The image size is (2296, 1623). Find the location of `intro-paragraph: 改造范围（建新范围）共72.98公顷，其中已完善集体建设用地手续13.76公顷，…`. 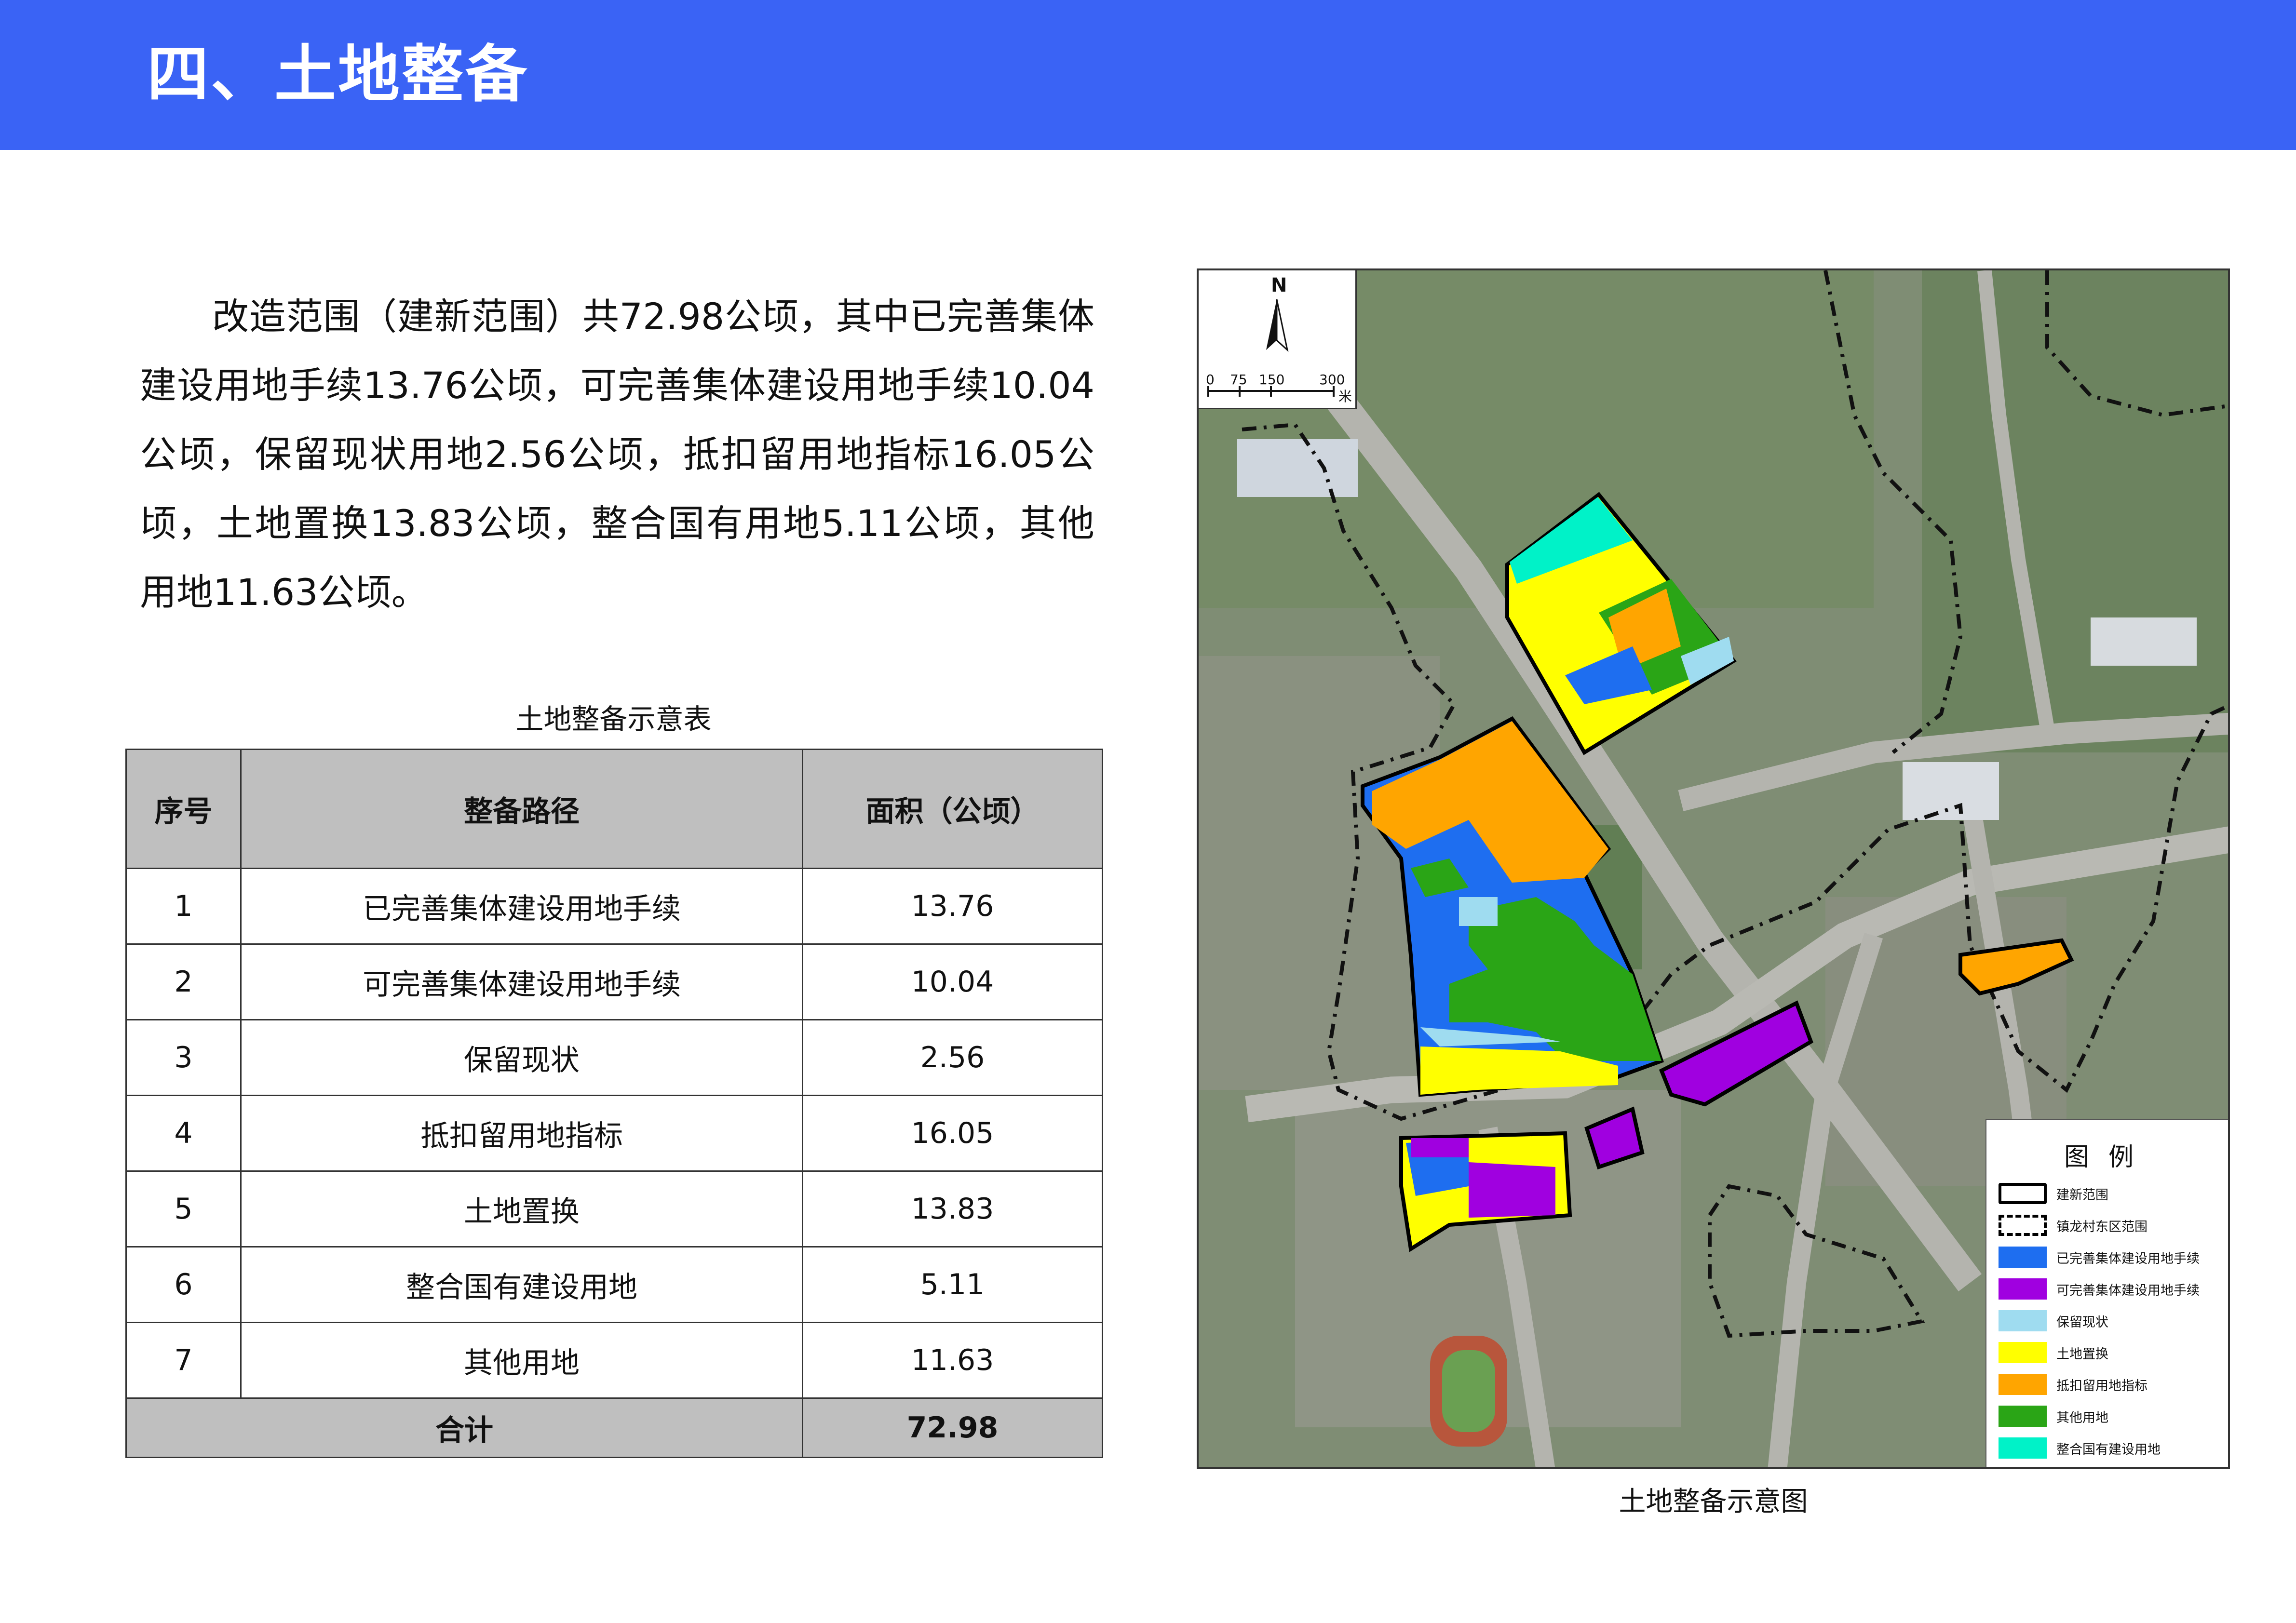

intro-paragraph: 改造范围（建新范围）共72.98公顷，其中已完善集体建设用地手续13.76公顷，… is located at coordinates (617, 454).